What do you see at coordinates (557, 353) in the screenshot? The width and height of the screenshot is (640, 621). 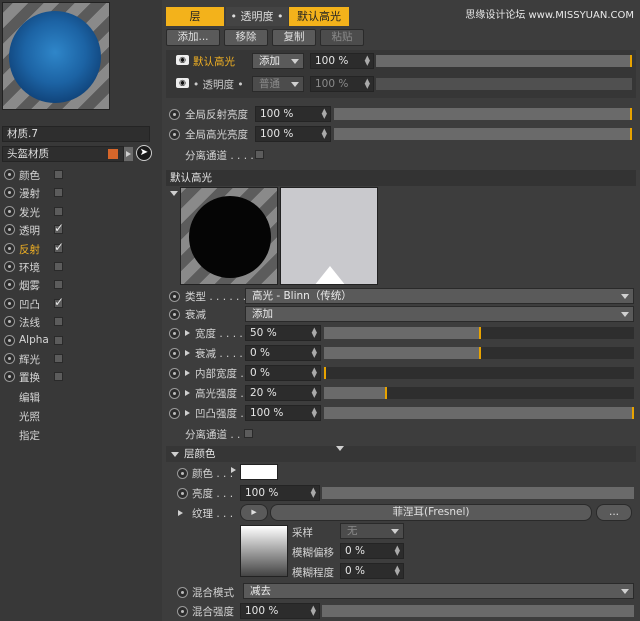 I see `decay-slider-empty` at bounding box center [557, 353].